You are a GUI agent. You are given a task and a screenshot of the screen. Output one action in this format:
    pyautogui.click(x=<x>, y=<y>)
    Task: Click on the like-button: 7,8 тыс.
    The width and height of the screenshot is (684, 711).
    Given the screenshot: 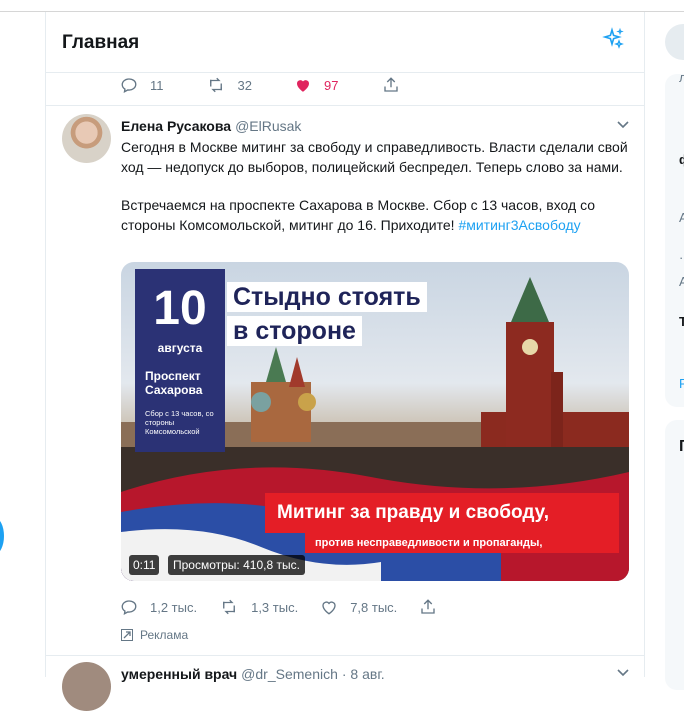 What is the action you would take?
    pyautogui.click(x=358, y=607)
    